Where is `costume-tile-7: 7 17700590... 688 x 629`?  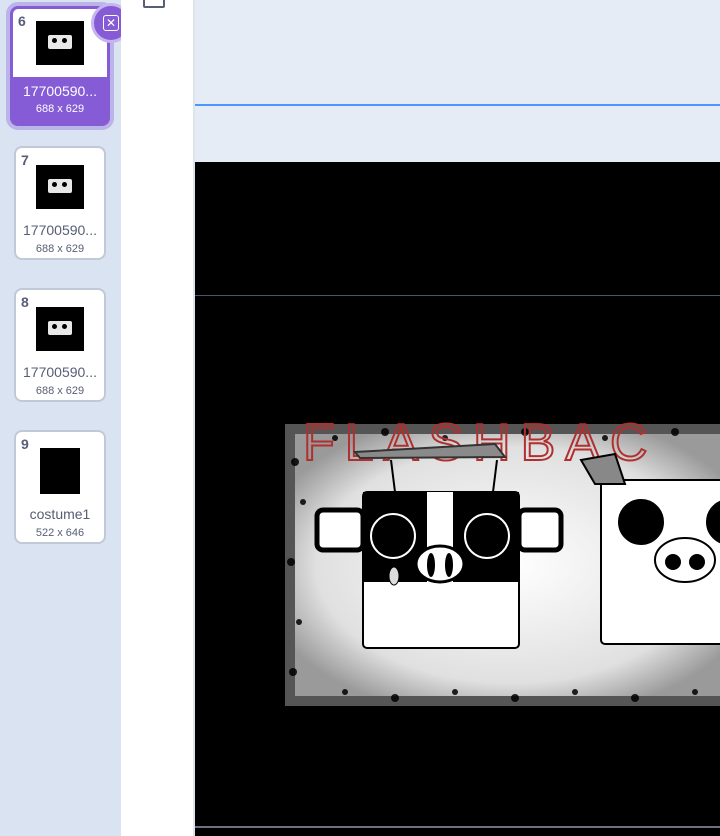
costume-tile-7: 7 17700590... 688 x 629 is located at coordinates (60, 203).